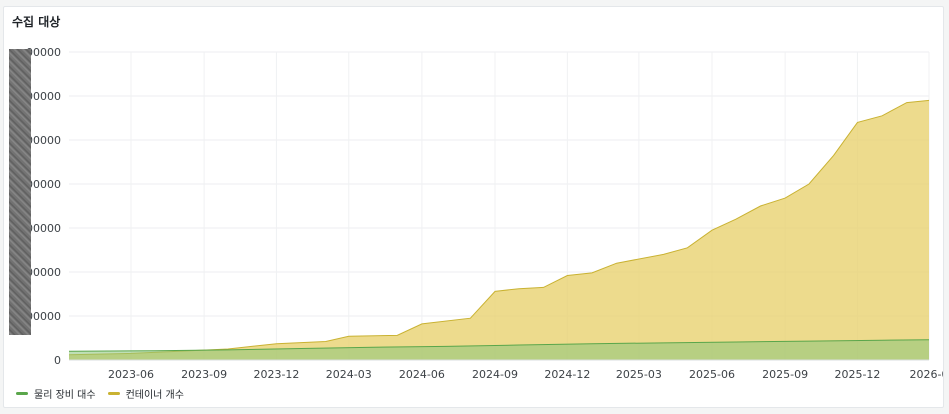  What do you see at coordinates (106, 393) in the screenshot?
I see `chart-legend: 물리 장비 대수 컨테이너 개수` at bounding box center [106, 393].